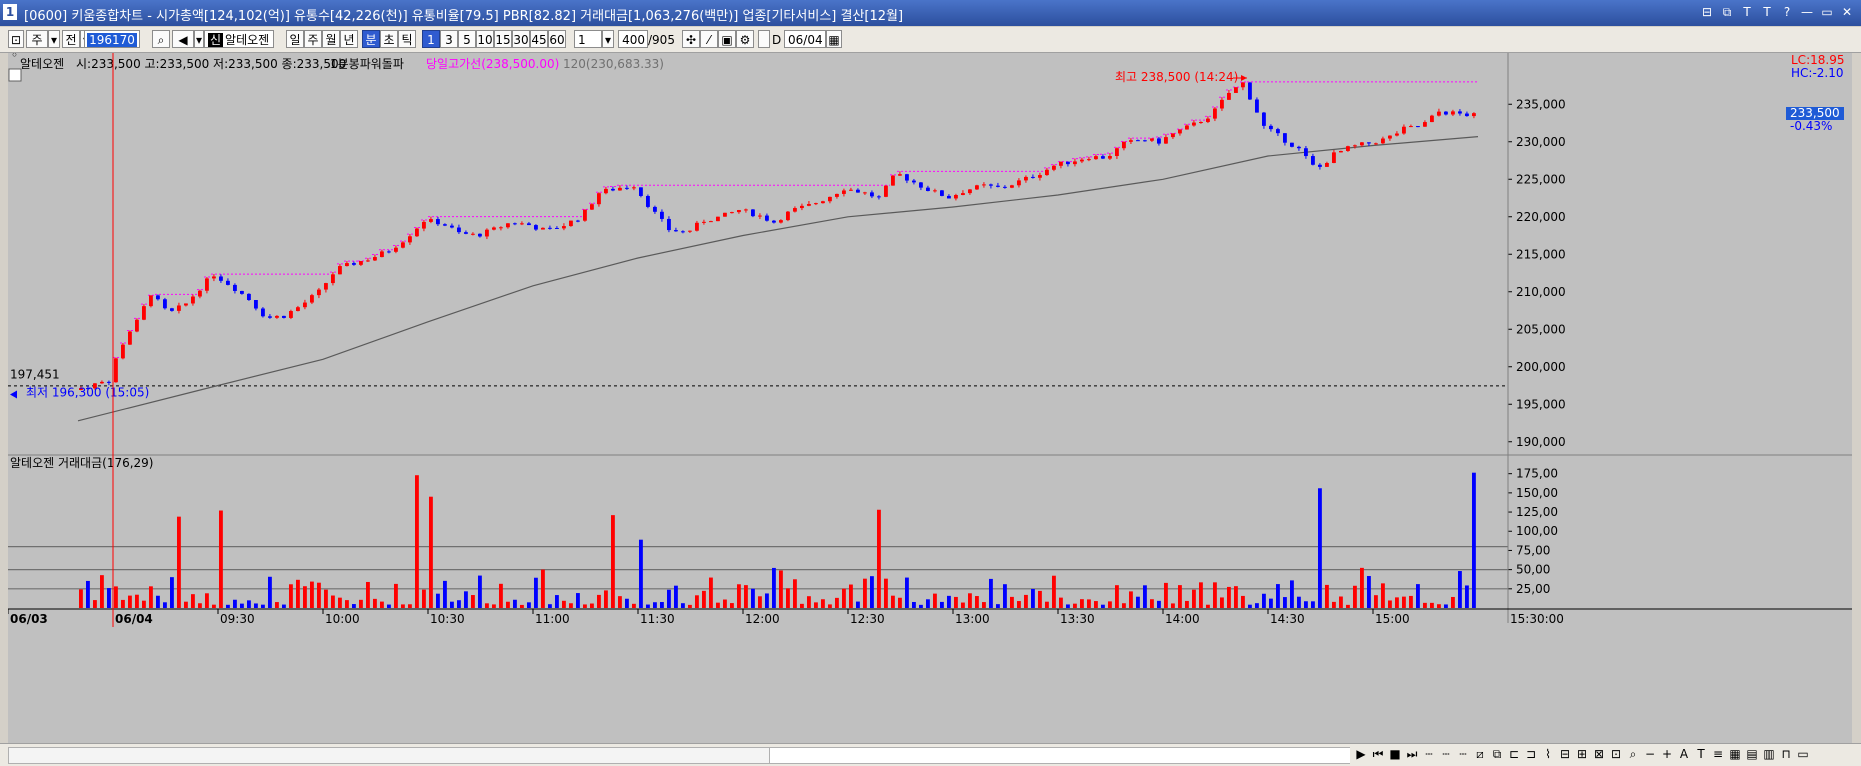 This screenshot has width=1861, height=766. Describe the element at coordinates (727, 39) in the screenshot. I see `save-icon: ▣` at that location.